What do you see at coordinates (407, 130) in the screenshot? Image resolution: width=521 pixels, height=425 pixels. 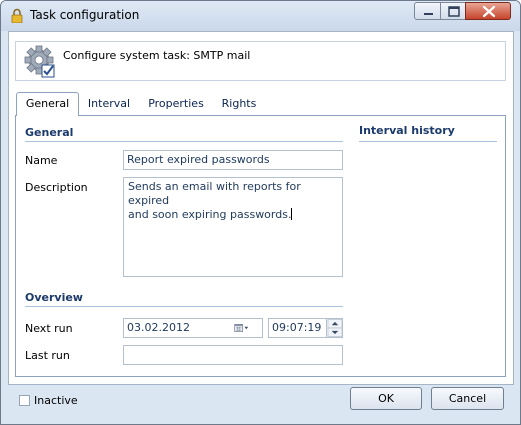 I see `interval-history-title: Interval history` at bounding box center [407, 130].